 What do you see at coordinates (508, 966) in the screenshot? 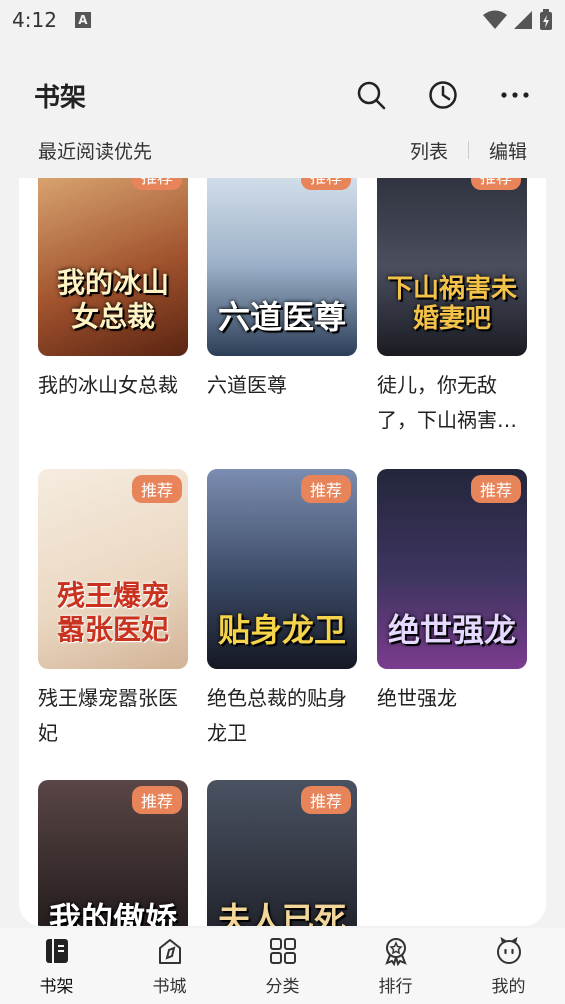
I see `nav-profile: 我的` at bounding box center [508, 966].